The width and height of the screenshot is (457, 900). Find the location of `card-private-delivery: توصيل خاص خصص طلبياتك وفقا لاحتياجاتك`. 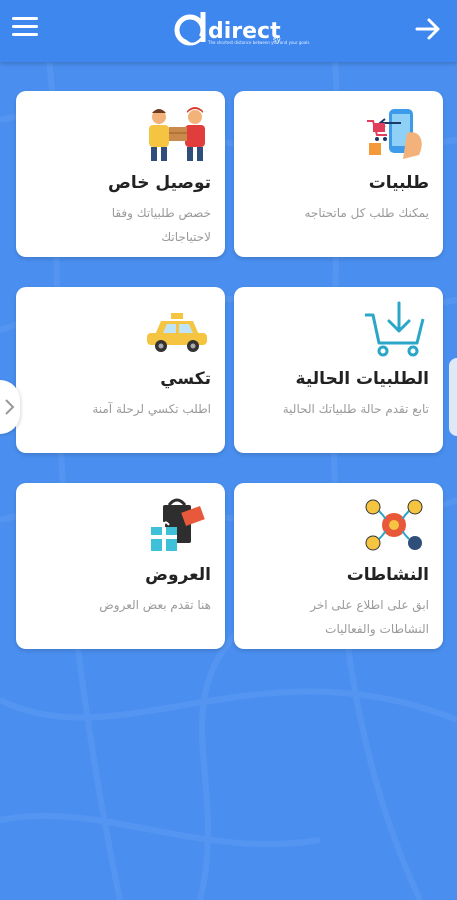

card-private-delivery: توصيل خاص خصص طلبياتك وفقا لاحتياجاتك is located at coordinates (120, 174).